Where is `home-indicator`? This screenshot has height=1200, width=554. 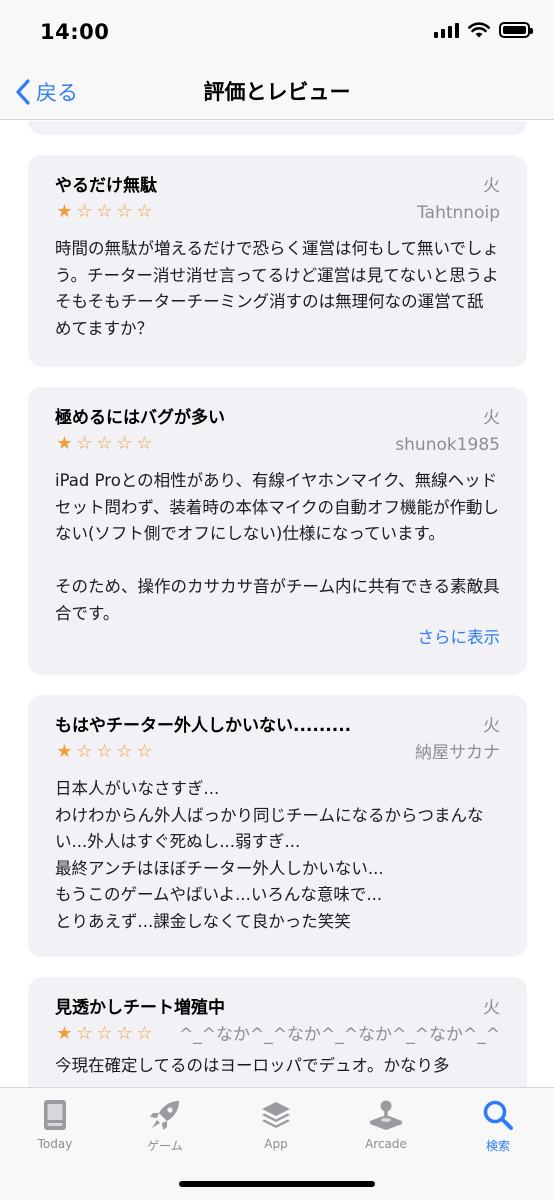 home-indicator is located at coordinates (277, 1184).